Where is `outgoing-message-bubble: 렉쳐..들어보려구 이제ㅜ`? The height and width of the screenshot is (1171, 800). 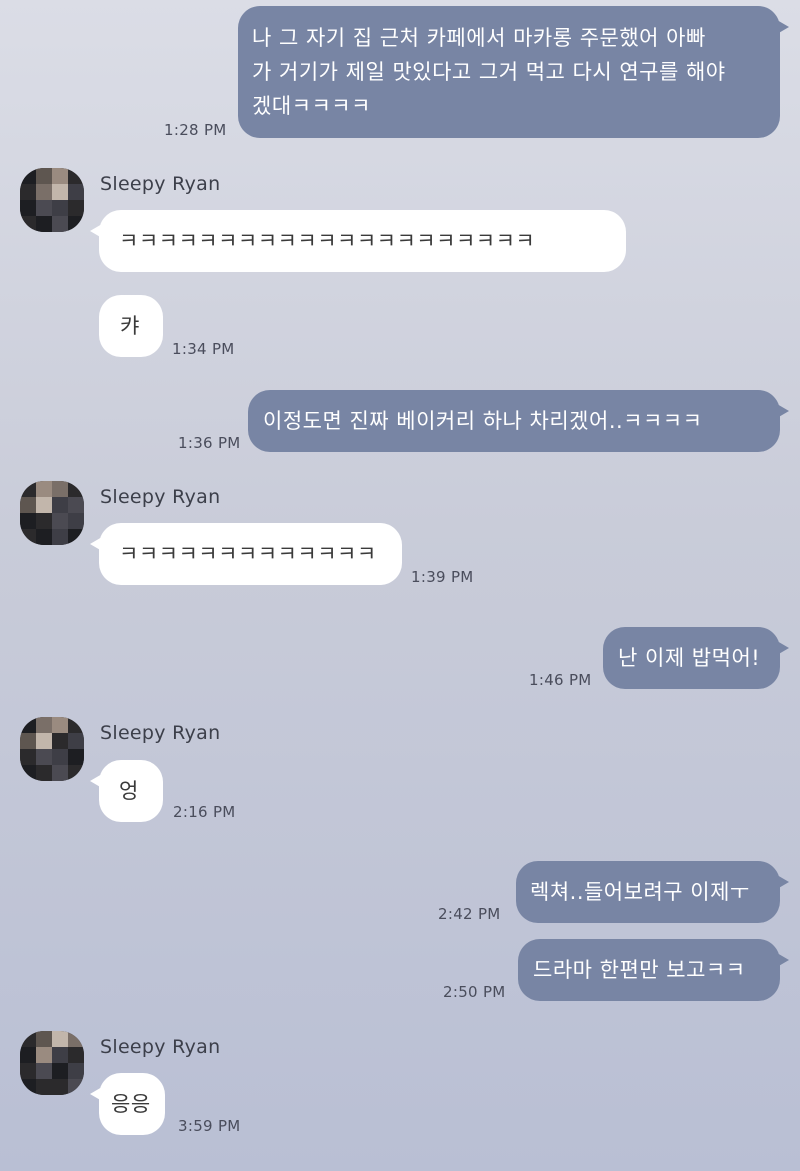 outgoing-message-bubble: 렉쳐..들어보려구 이제ㅜ is located at coordinates (652, 892).